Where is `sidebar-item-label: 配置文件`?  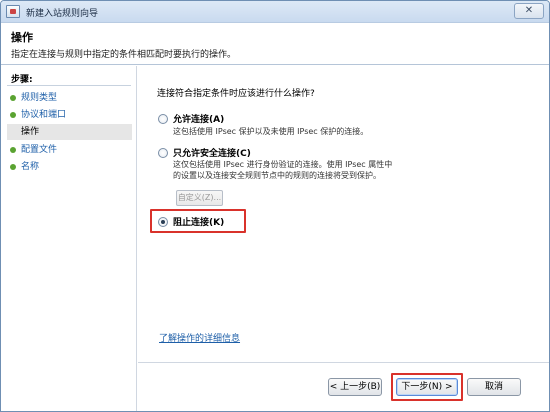 sidebar-item-label: 配置文件 is located at coordinates (39, 150).